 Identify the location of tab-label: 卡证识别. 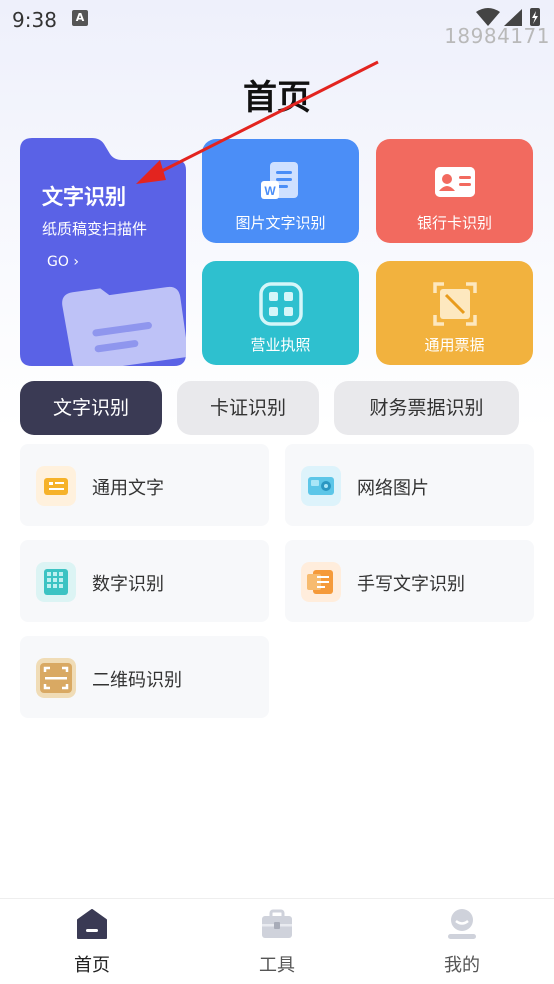
(247, 408).